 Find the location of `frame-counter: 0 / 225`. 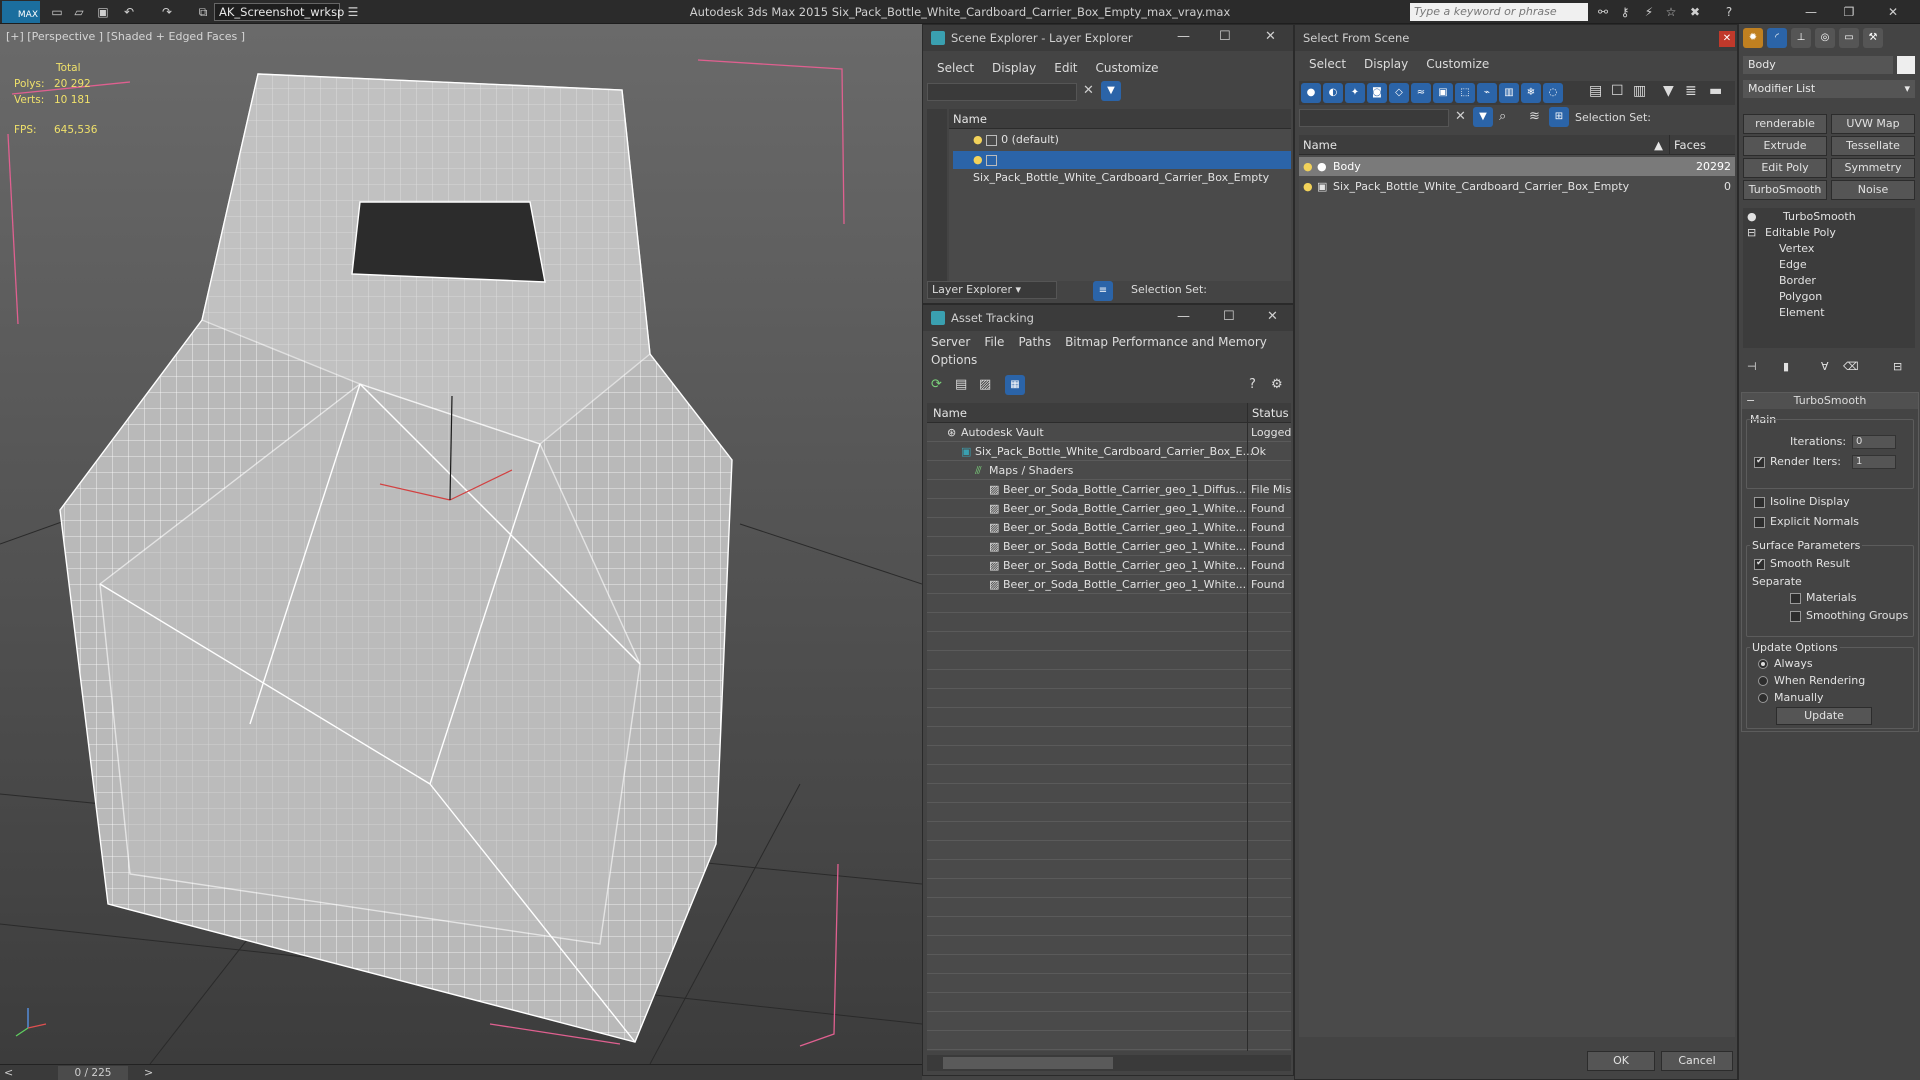

frame-counter: 0 / 225 is located at coordinates (93, 1073).